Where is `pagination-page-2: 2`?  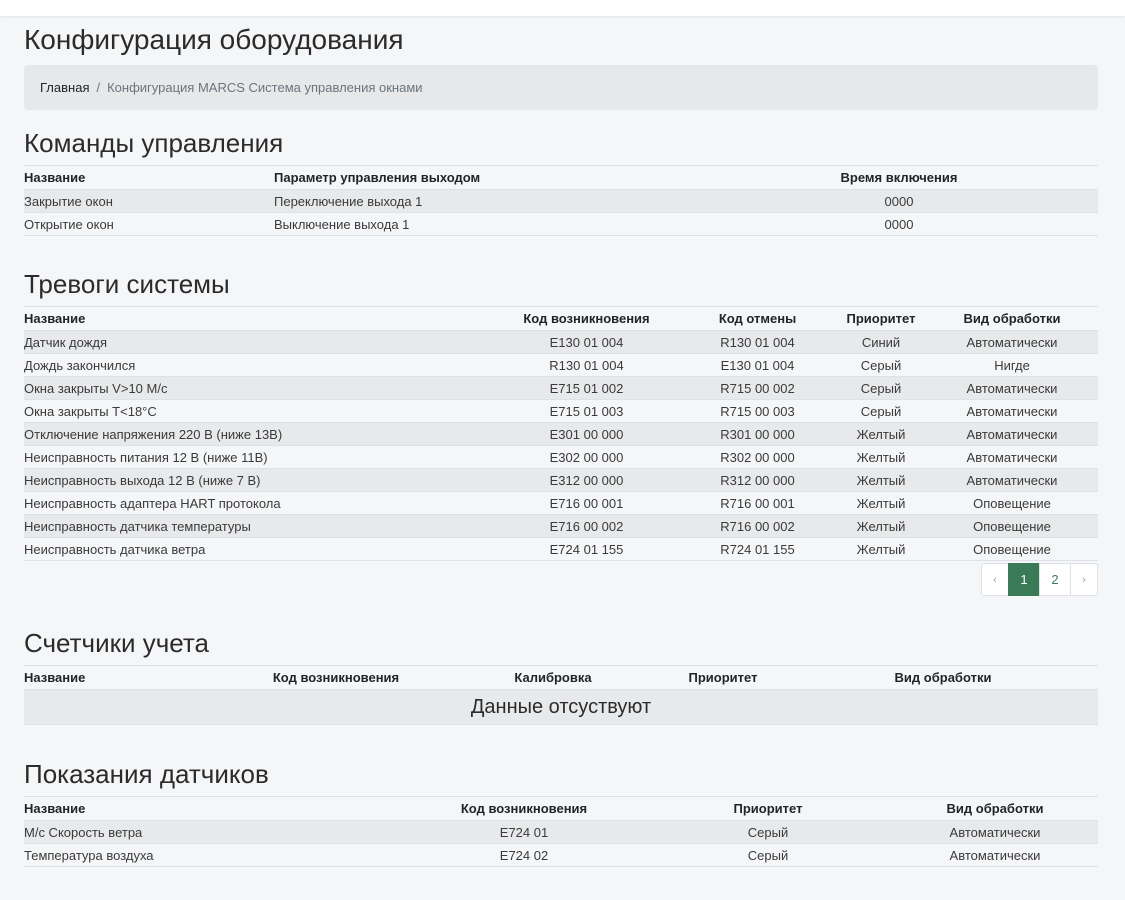
pagination-page-2: 2 is located at coordinates (1055, 579).